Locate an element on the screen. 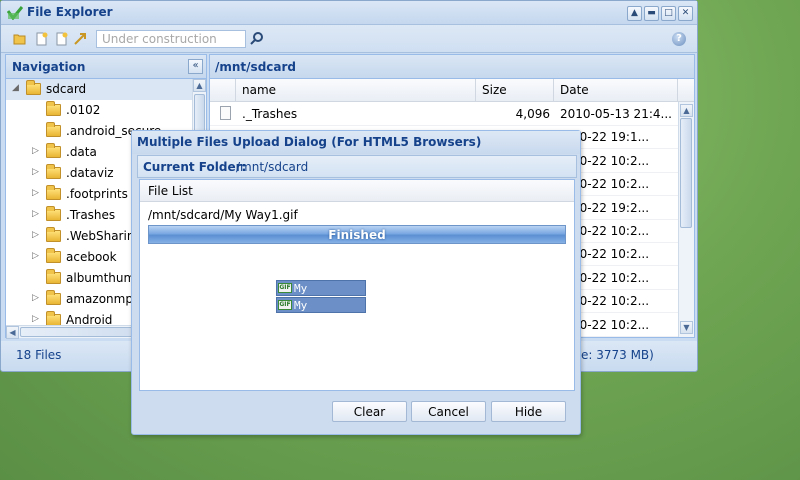 The image size is (800, 480). file-list-title: File List is located at coordinates (170, 191).